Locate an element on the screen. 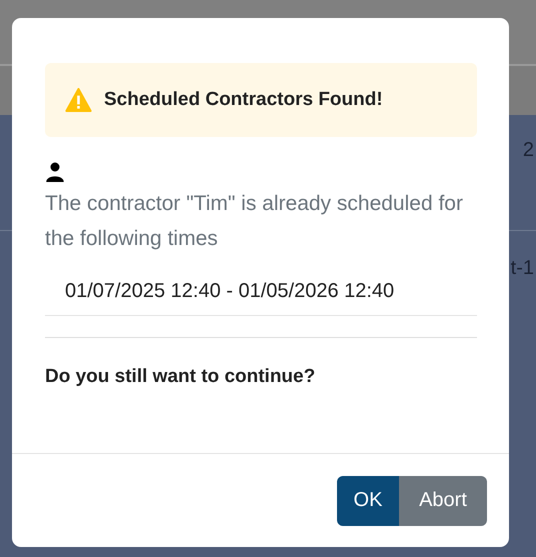 This screenshot has height=557, width=536. abort-button: Abort is located at coordinates (443, 501).